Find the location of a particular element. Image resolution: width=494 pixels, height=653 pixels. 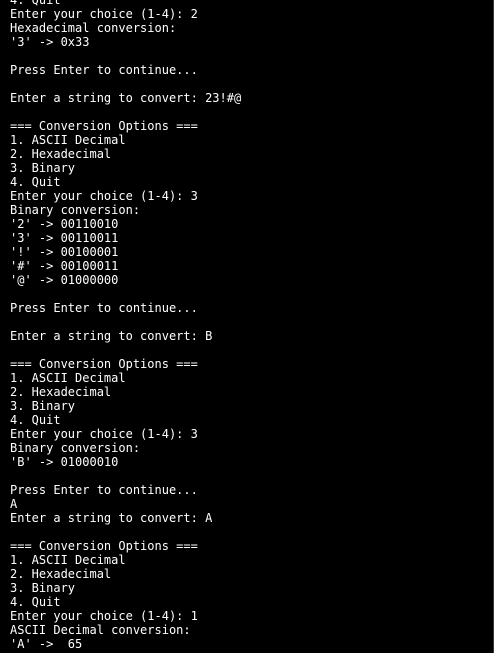

terminal-line: '2' -> 00110010 is located at coordinates (64, 224).